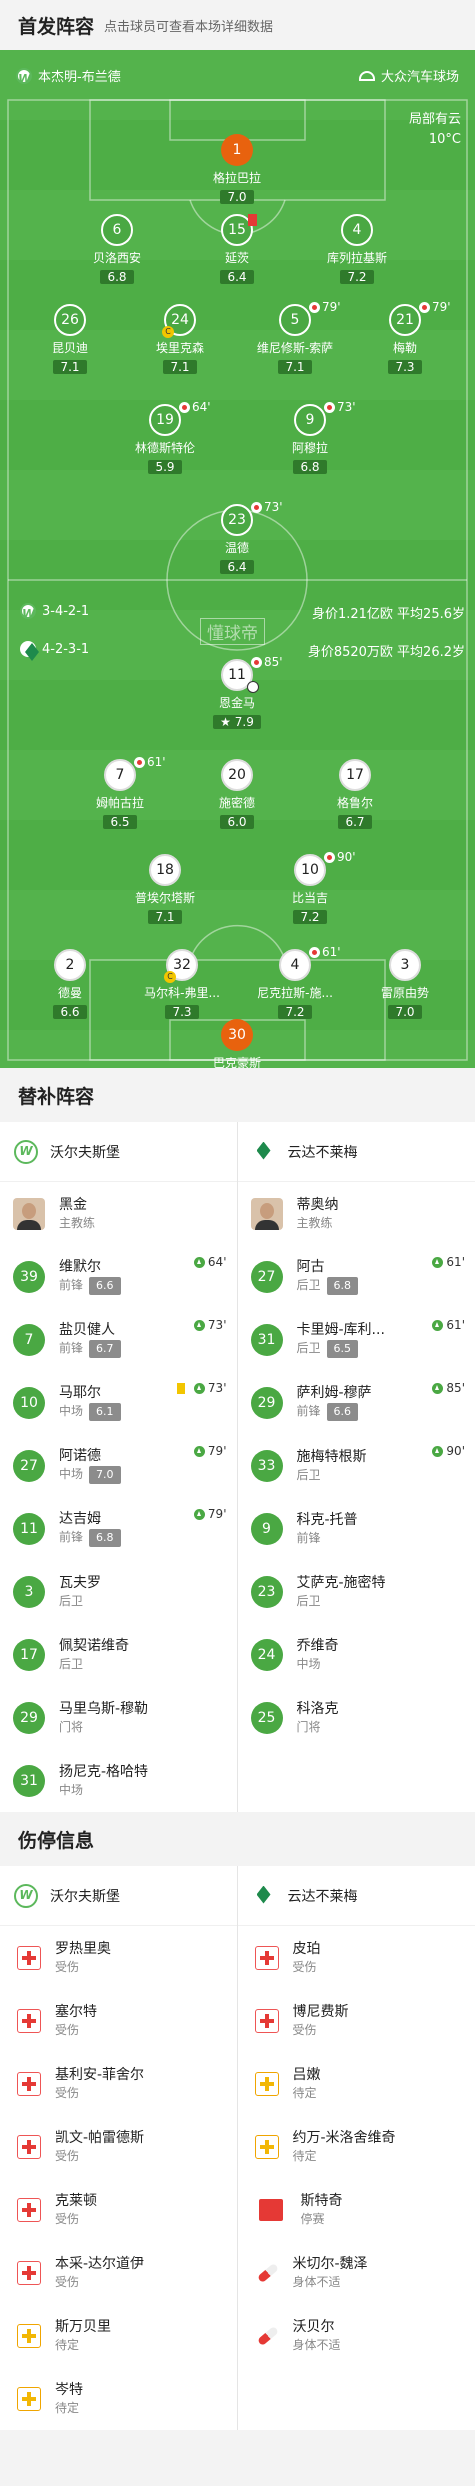  What do you see at coordinates (164, 898) in the screenshot?
I see `player-name: 普埃尔塔斯` at bounding box center [164, 898].